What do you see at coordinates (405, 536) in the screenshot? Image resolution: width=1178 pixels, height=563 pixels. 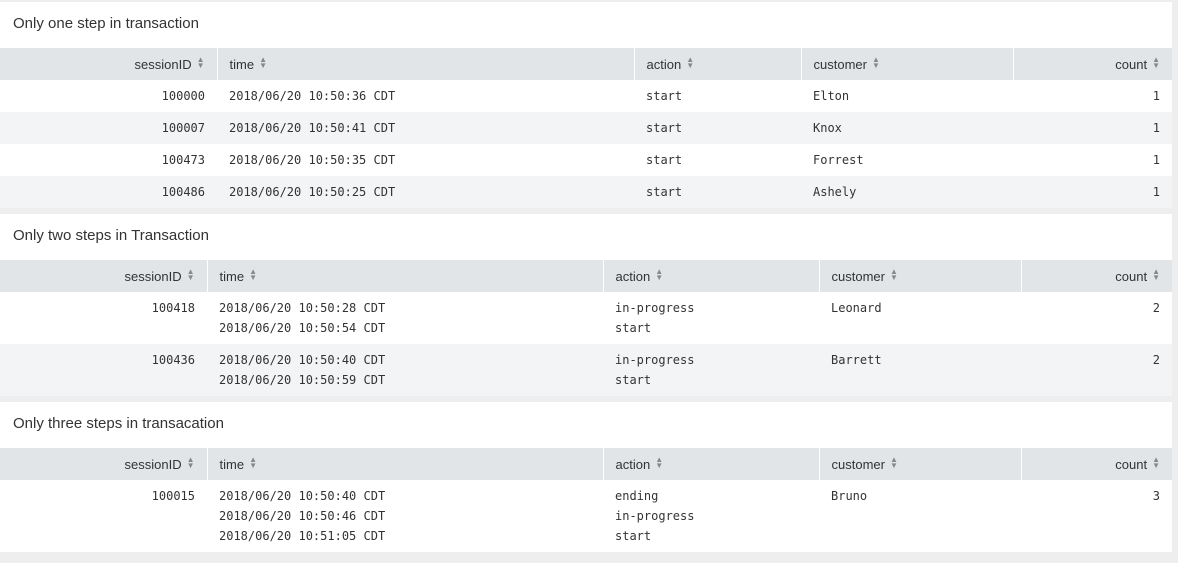 I see `time-cell: 2018/06/20 10:51:05 CDT` at bounding box center [405, 536].